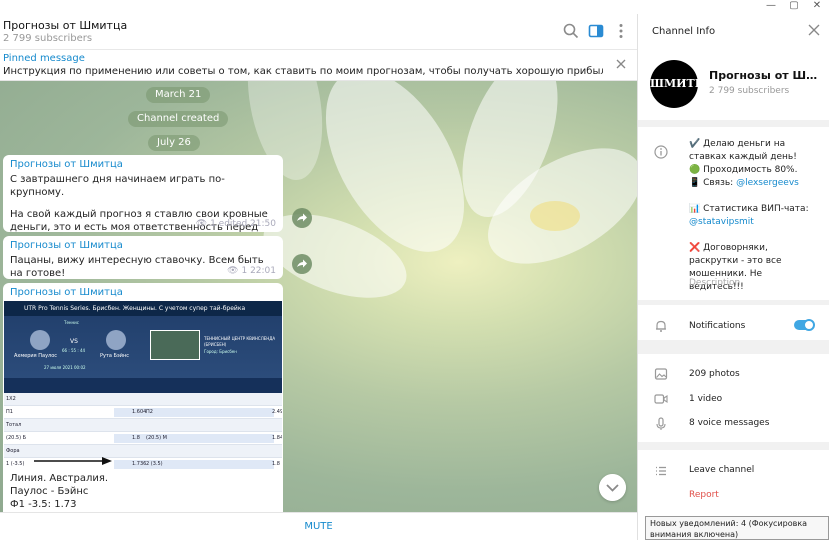 The image size is (829, 540). What do you see at coordinates (765, 75) in the screenshot?
I see `channel-name: Прогнозы от Шмитца` at bounding box center [765, 75].